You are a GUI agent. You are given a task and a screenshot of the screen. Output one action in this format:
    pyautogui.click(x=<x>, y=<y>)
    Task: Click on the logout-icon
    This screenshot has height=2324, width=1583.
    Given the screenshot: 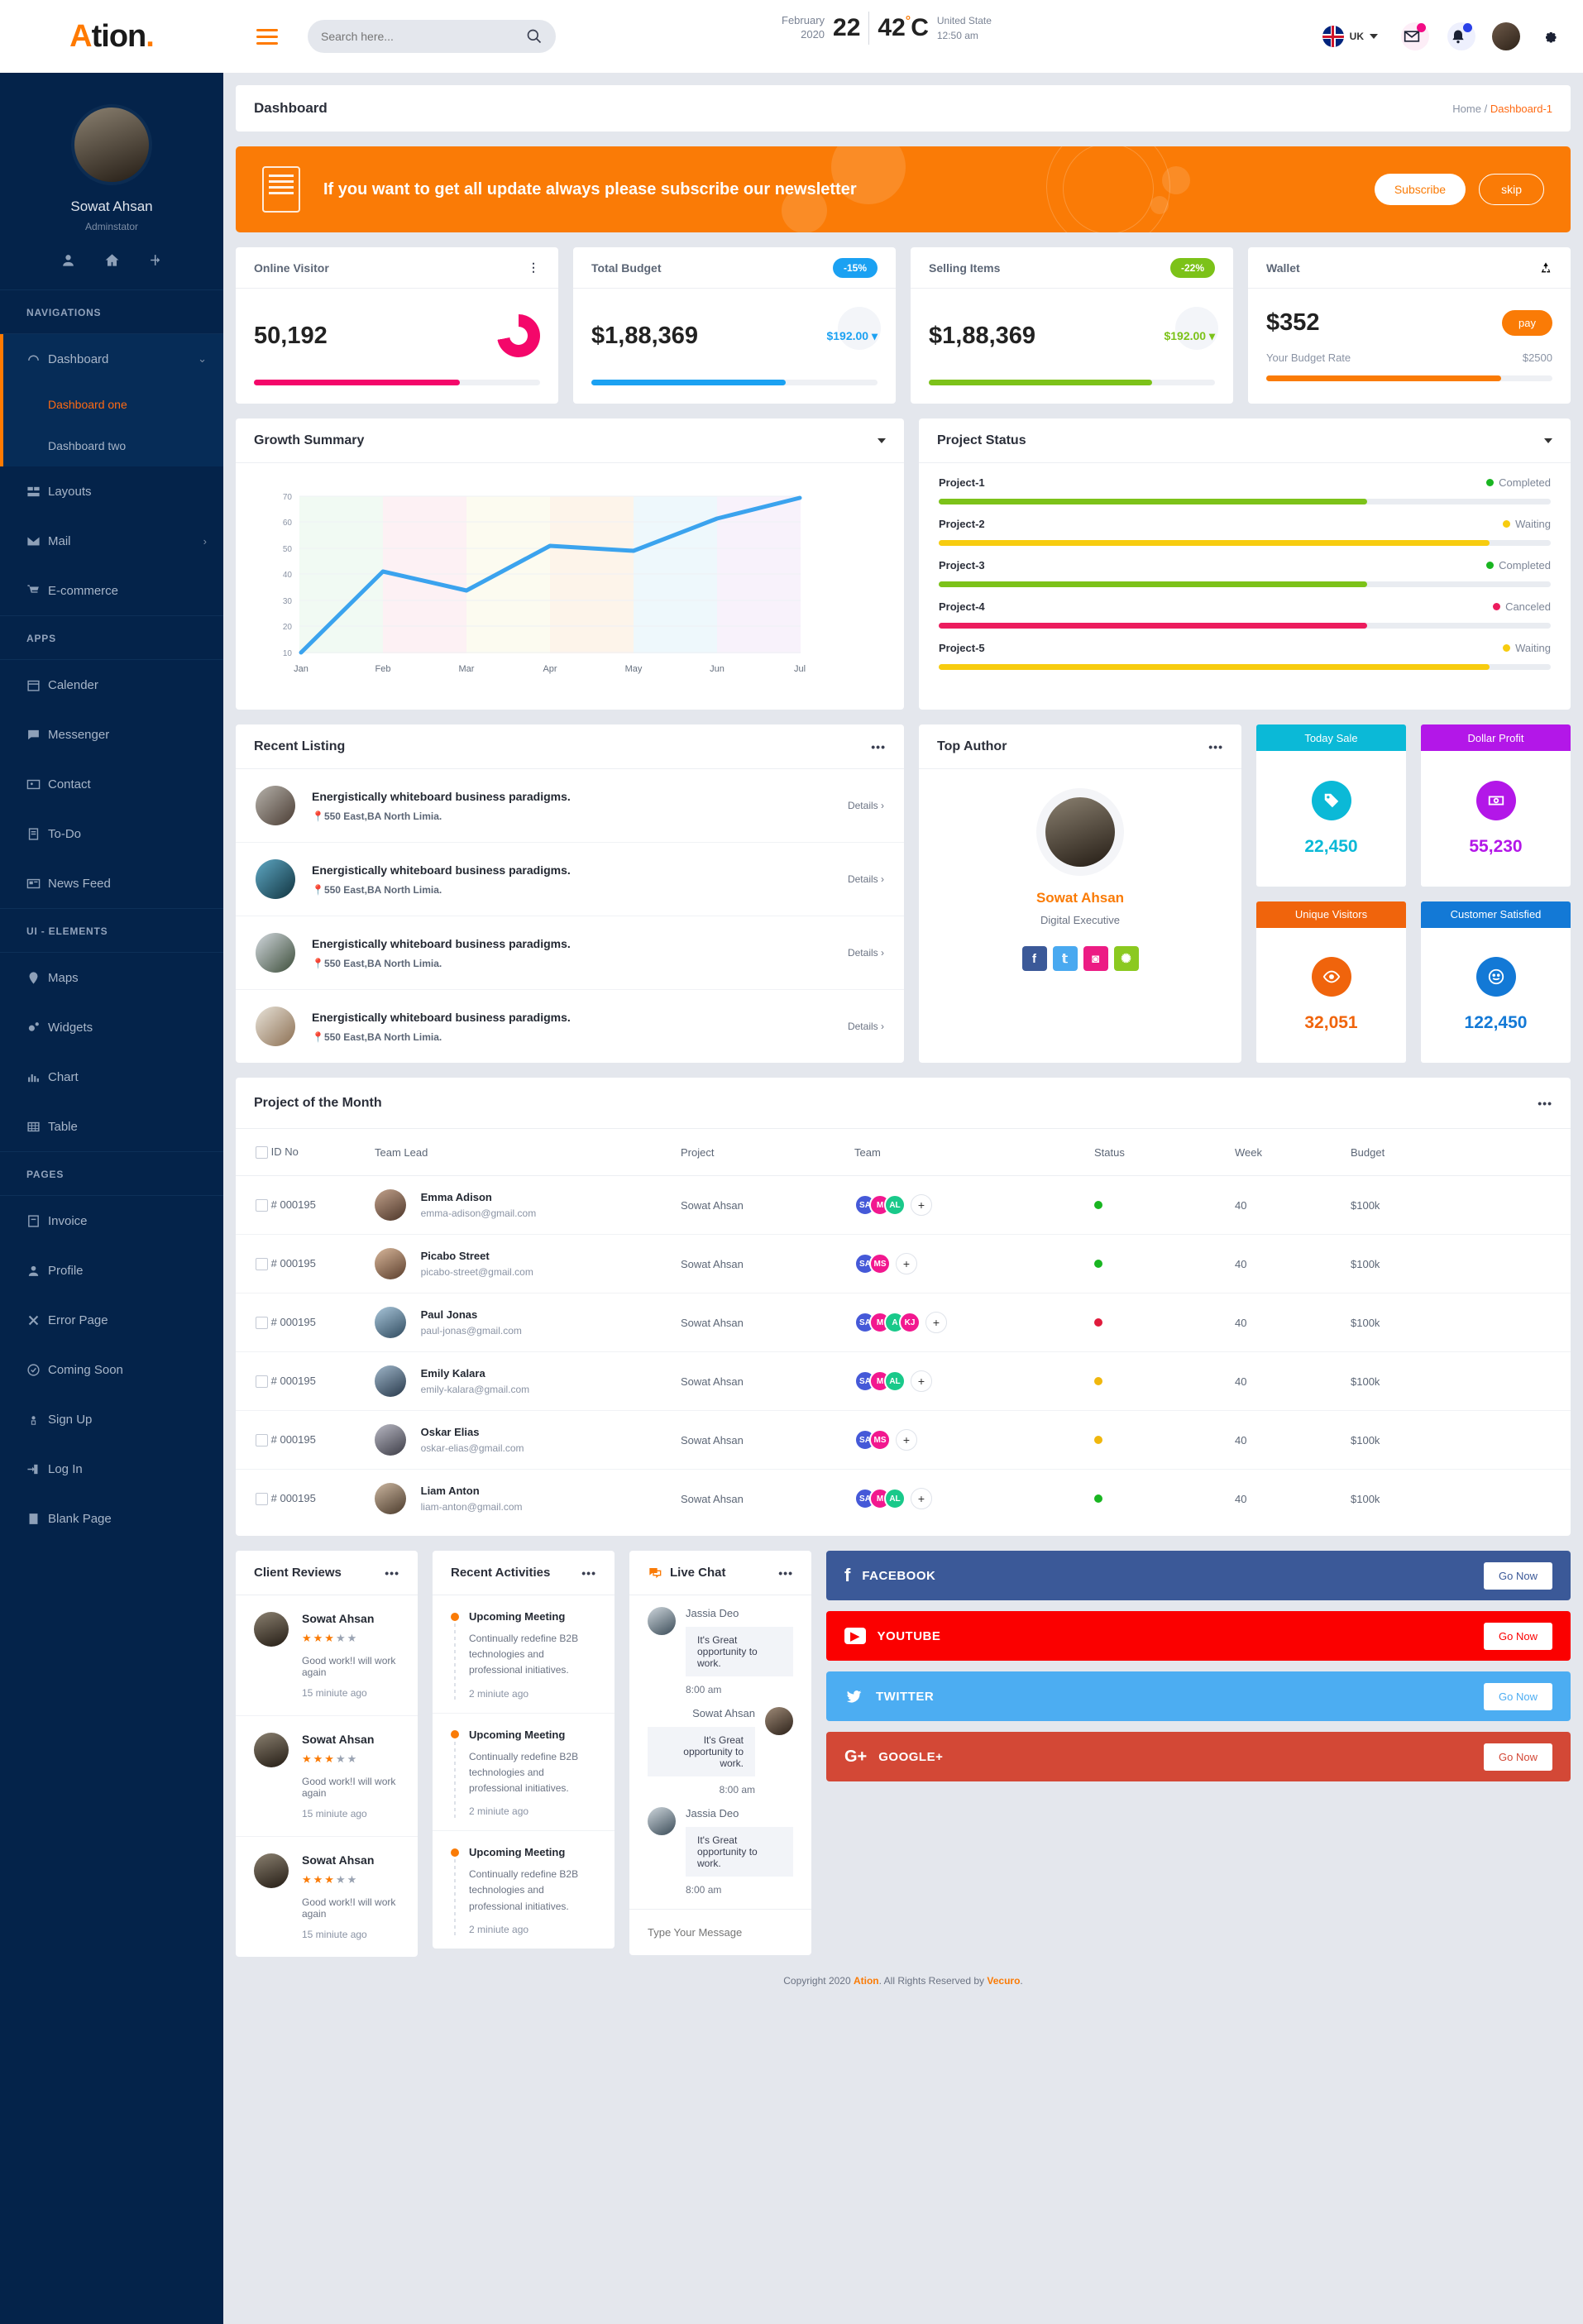 What is the action you would take?
    pyautogui.click(x=156, y=260)
    